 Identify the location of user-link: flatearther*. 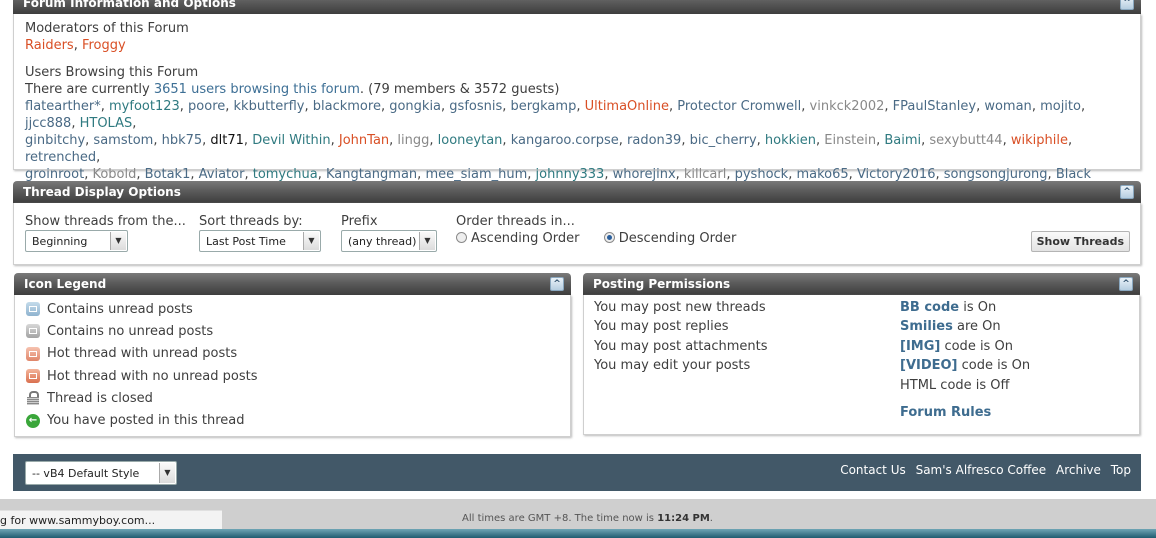
(63, 106).